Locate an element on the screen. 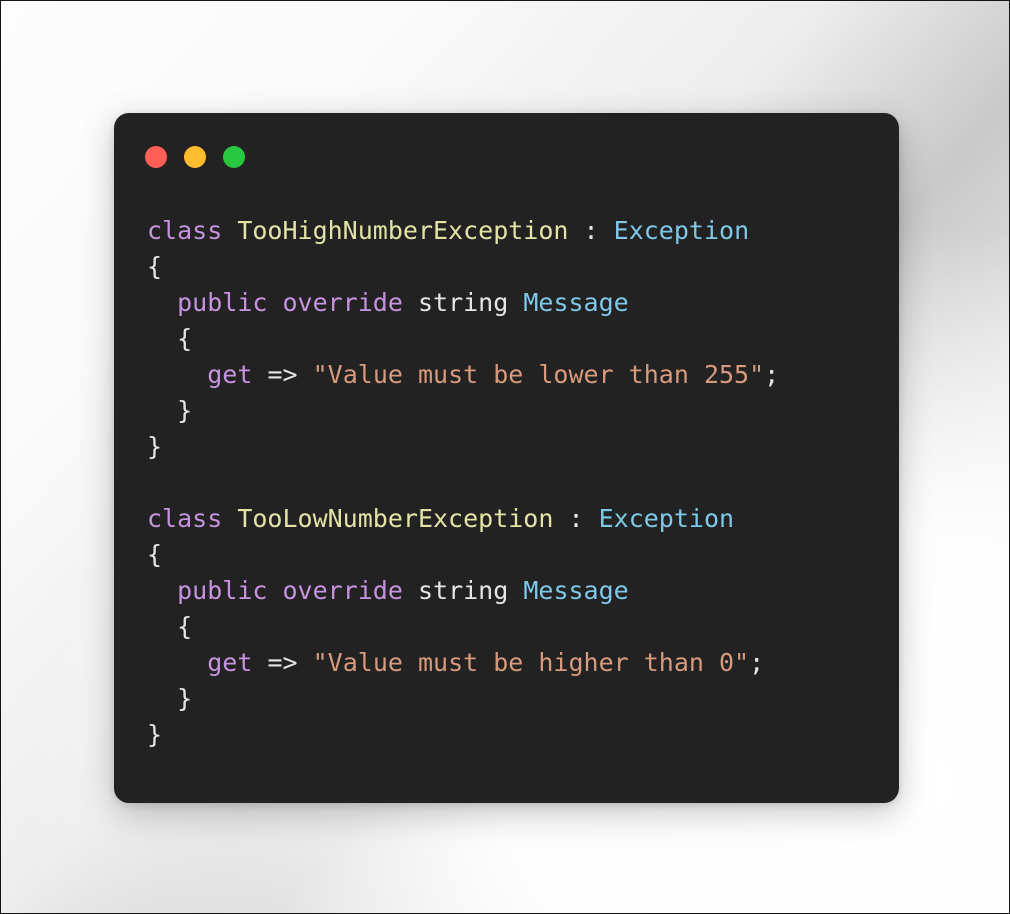 This screenshot has width=1010, height=914. code-line: class TooHighNumberException : Exception is located at coordinates (518, 231).